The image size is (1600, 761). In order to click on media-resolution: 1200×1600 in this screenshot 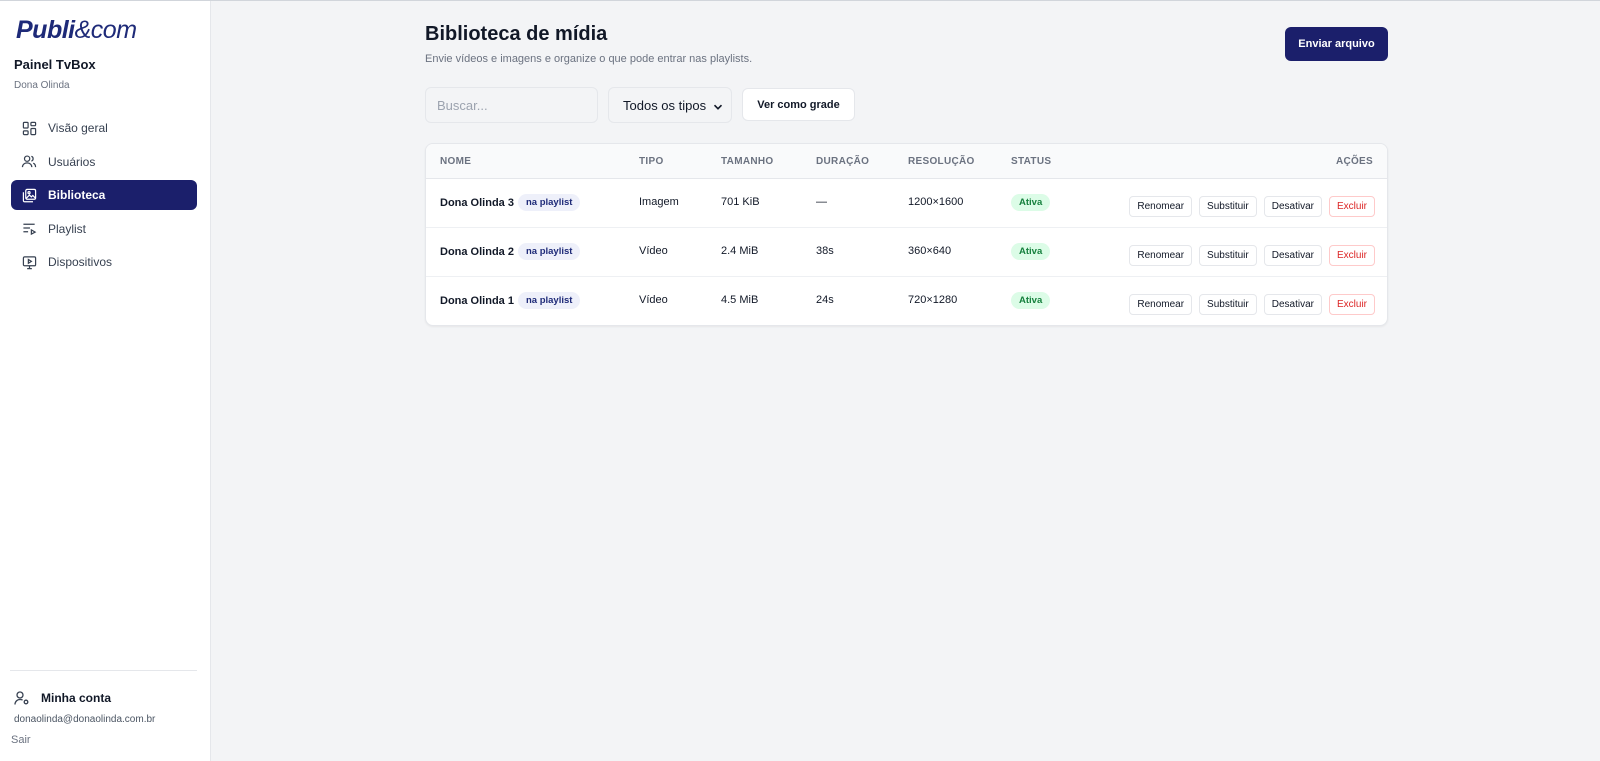, I will do `click(936, 202)`.